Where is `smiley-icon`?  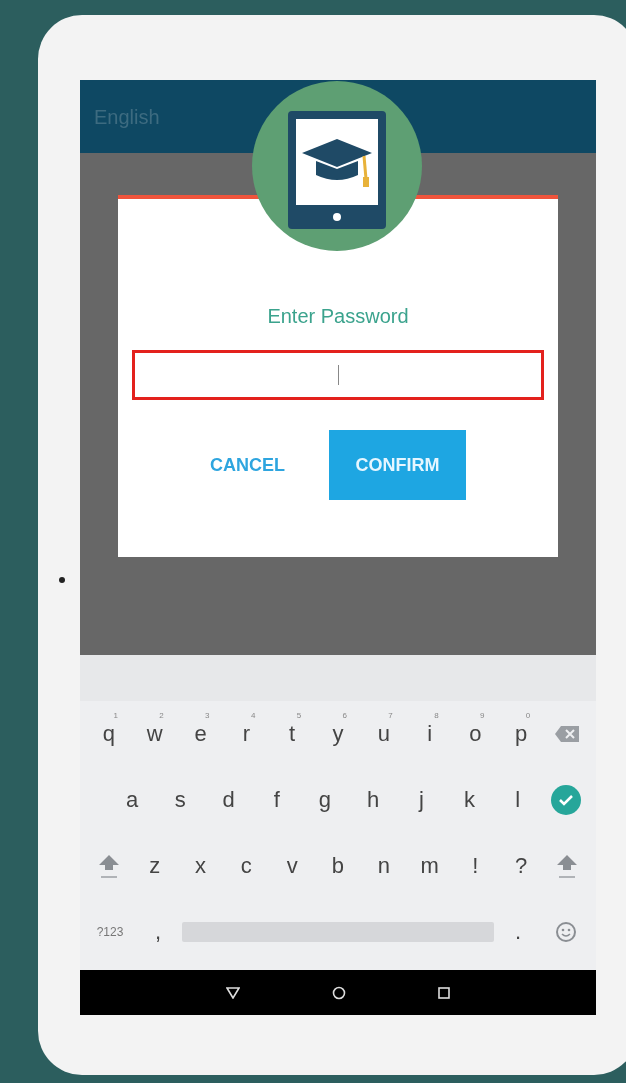 smiley-icon is located at coordinates (566, 932).